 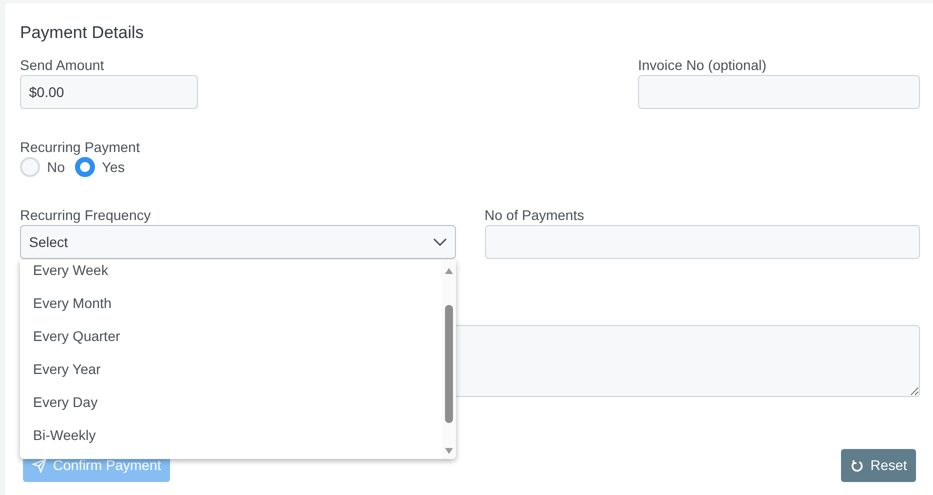 What do you see at coordinates (82, 33) in the screenshot?
I see `section-title: Payment Details` at bounding box center [82, 33].